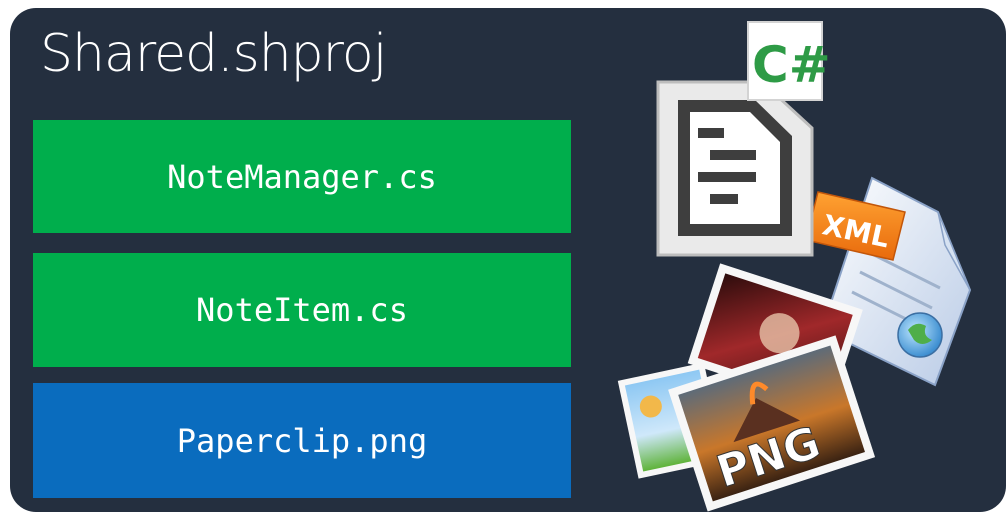 This screenshot has height=514, width=1008. I want to click on csharp-label: C#, so click(791, 65).